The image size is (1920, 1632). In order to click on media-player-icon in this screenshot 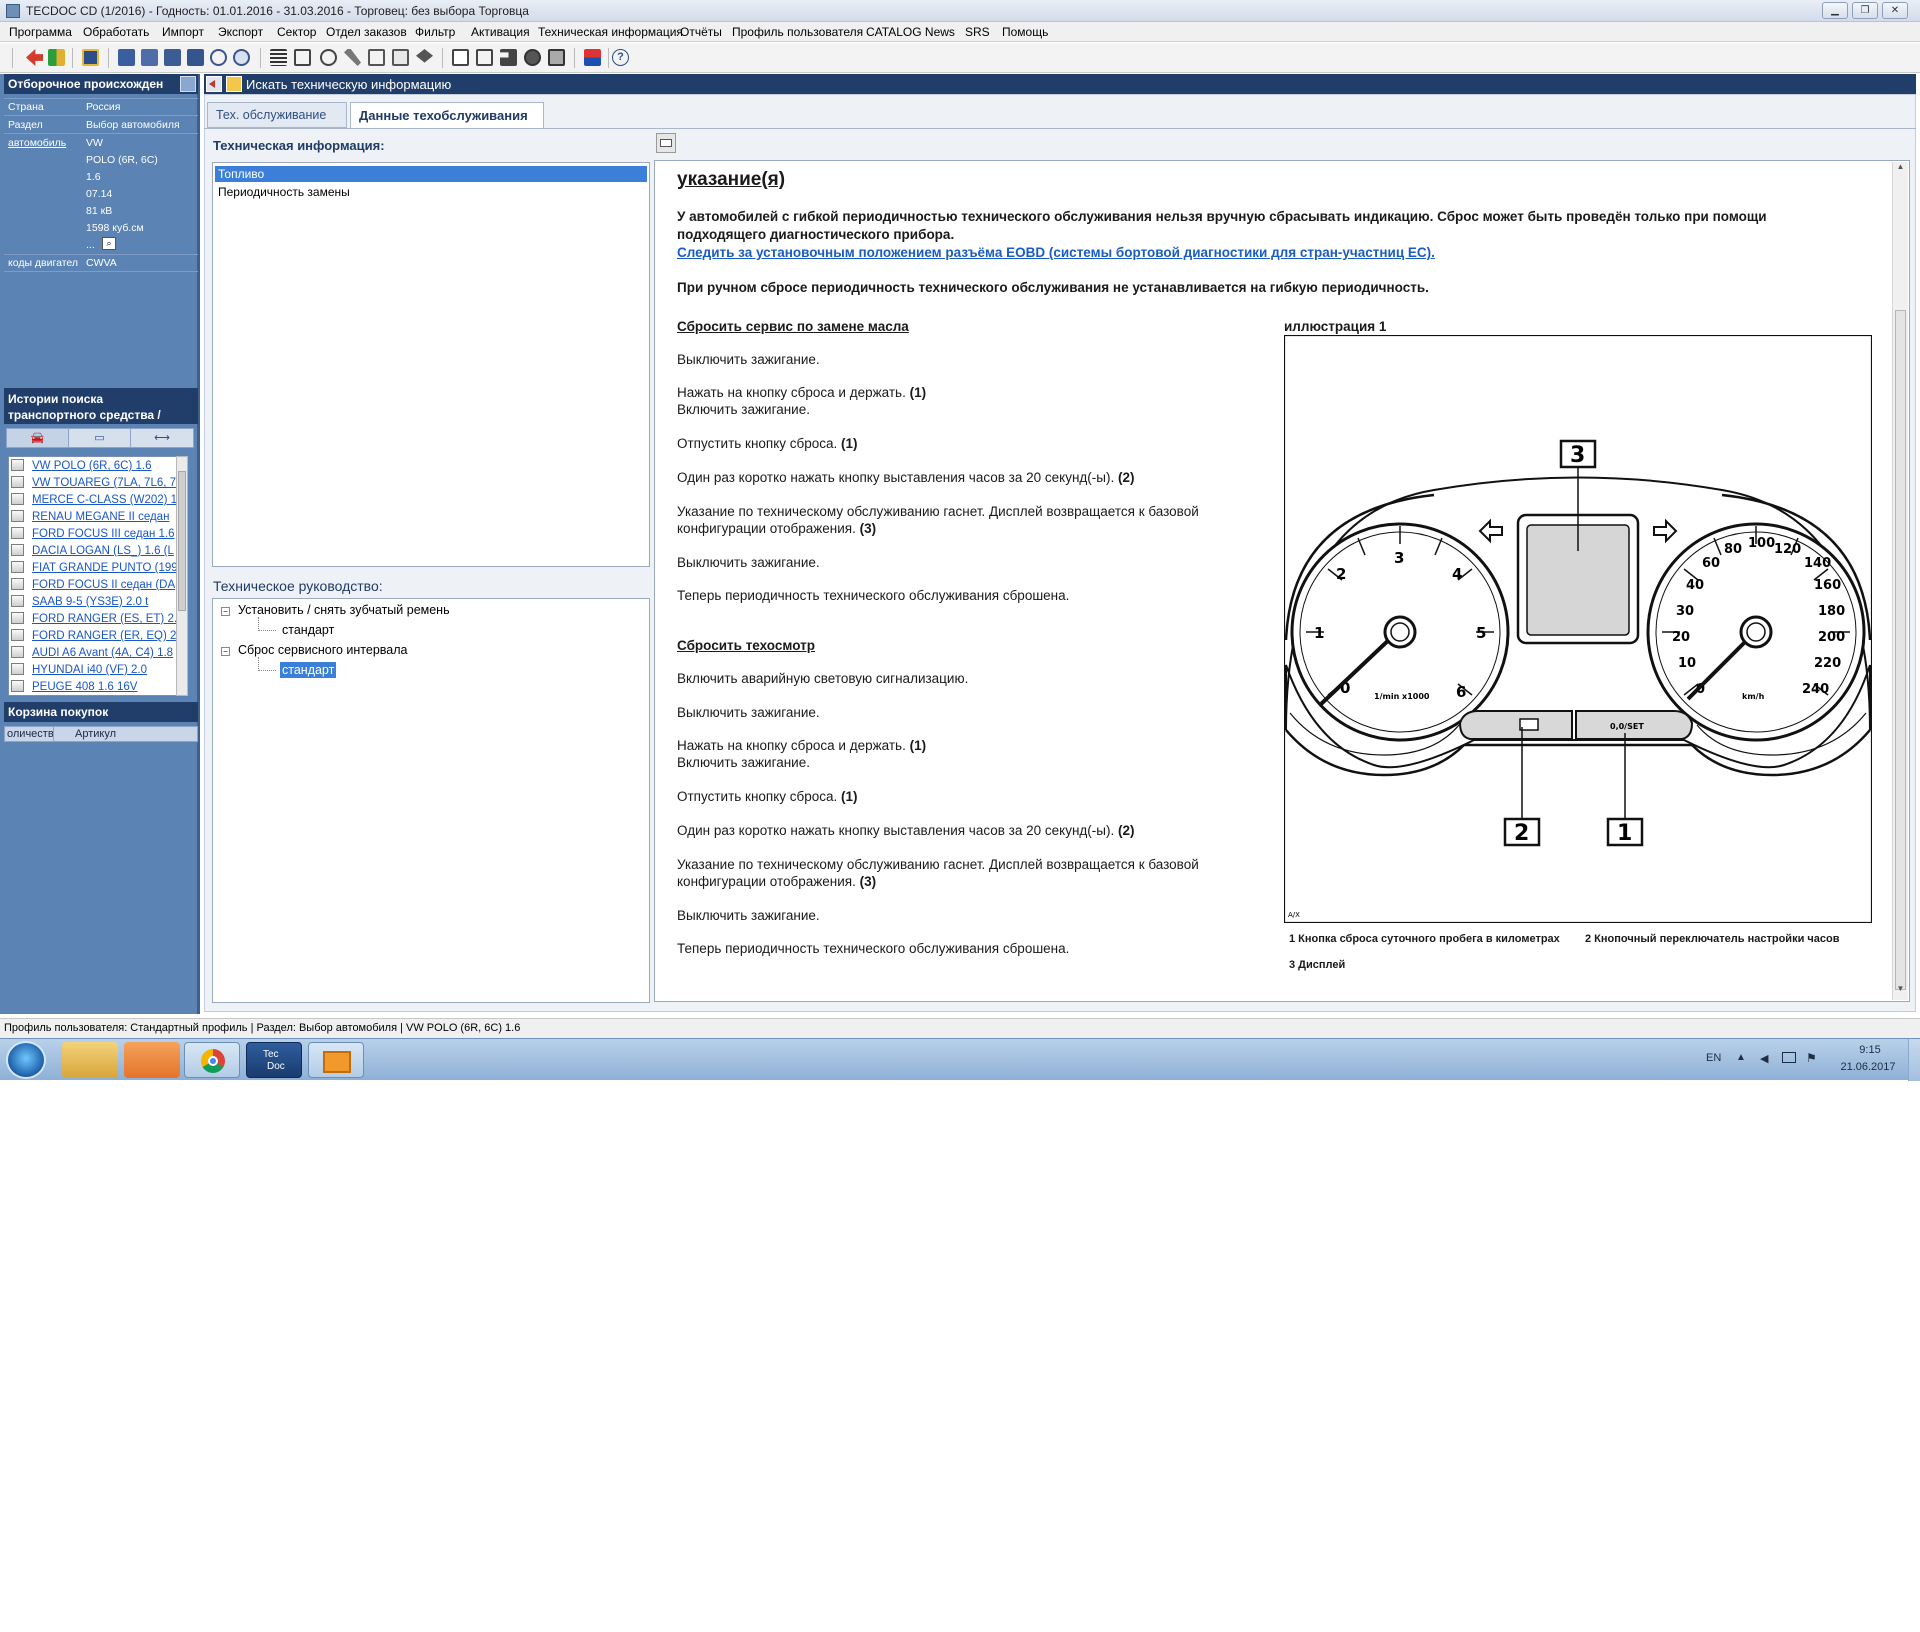, I will do `click(152, 1060)`.